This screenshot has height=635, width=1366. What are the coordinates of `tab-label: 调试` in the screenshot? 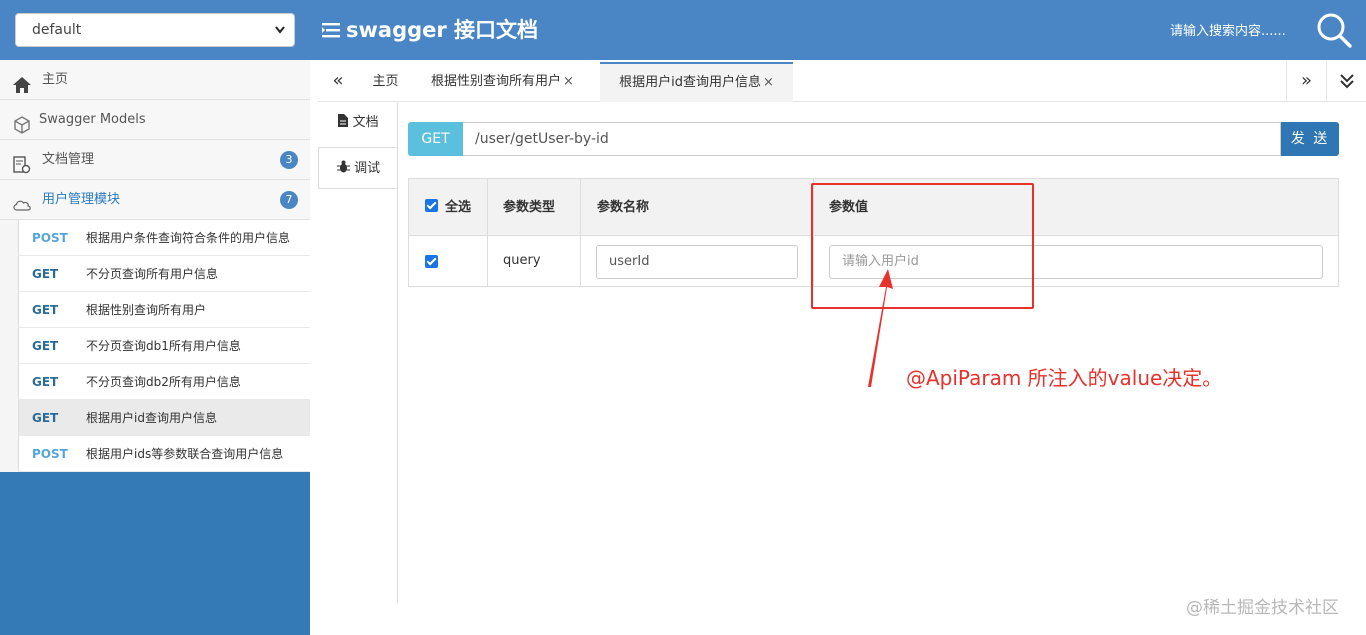 It's located at (367, 168).